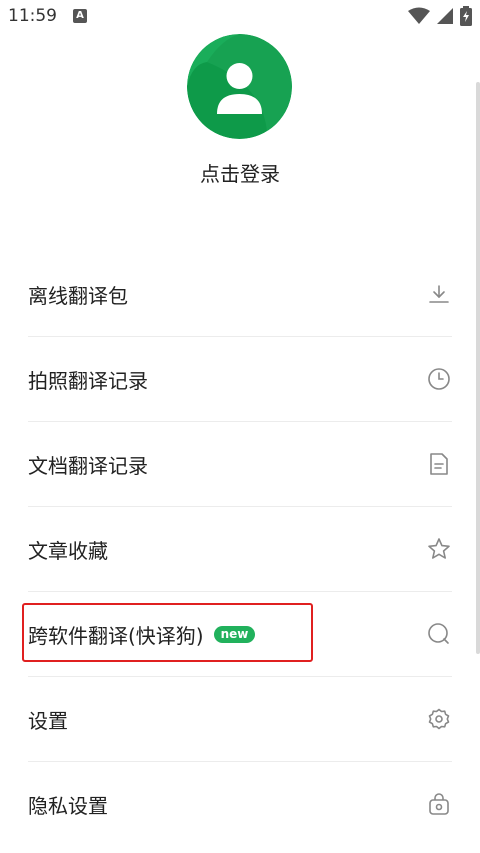 The image size is (480, 853). Describe the element at coordinates (439, 464) in the screenshot. I see `document-icon` at that location.